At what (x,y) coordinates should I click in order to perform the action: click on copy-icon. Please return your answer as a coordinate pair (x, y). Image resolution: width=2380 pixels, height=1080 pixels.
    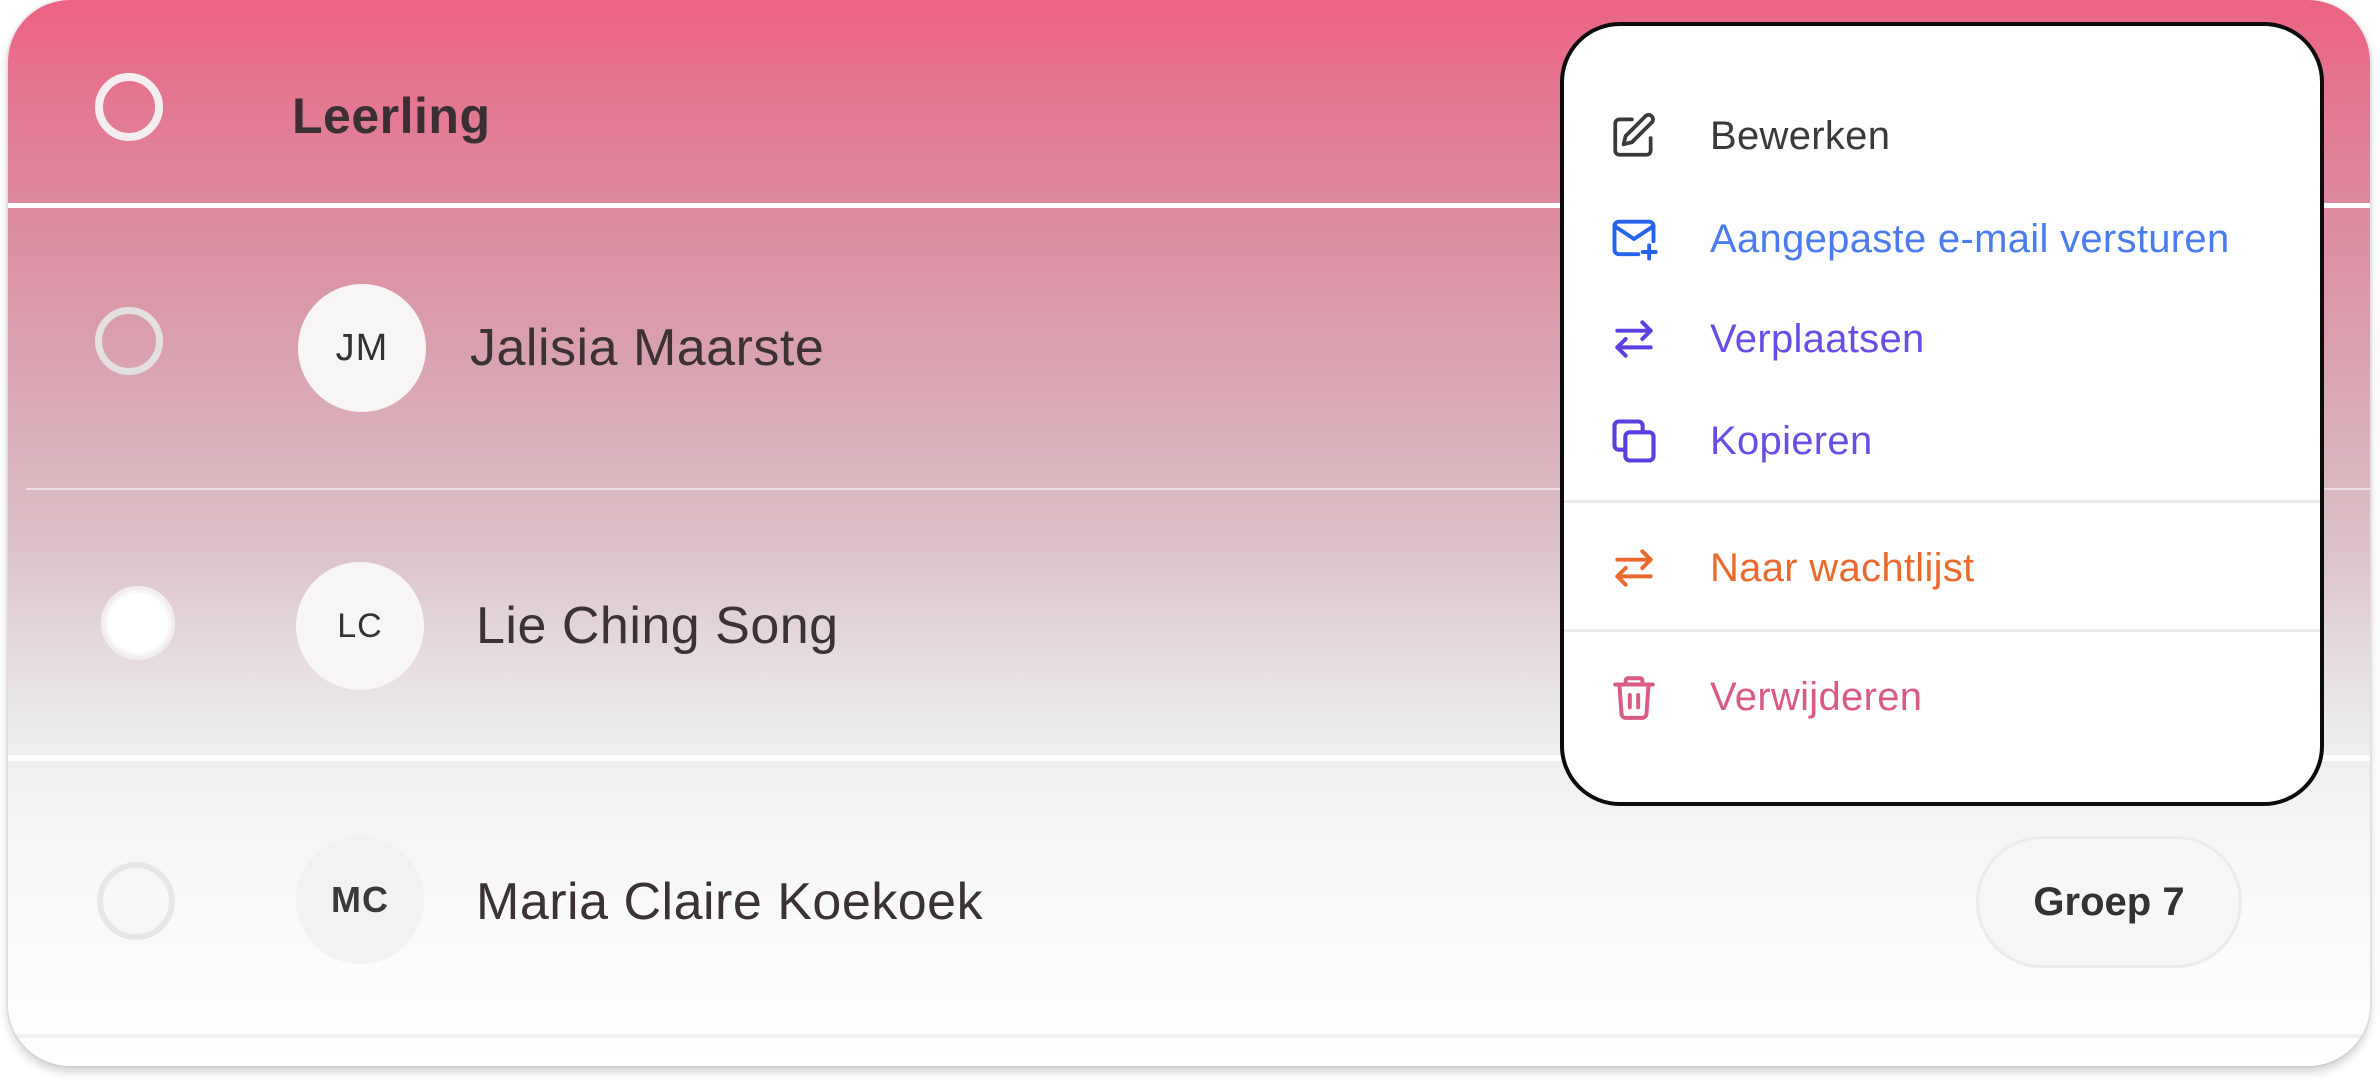
    Looking at the image, I should click on (1634, 441).